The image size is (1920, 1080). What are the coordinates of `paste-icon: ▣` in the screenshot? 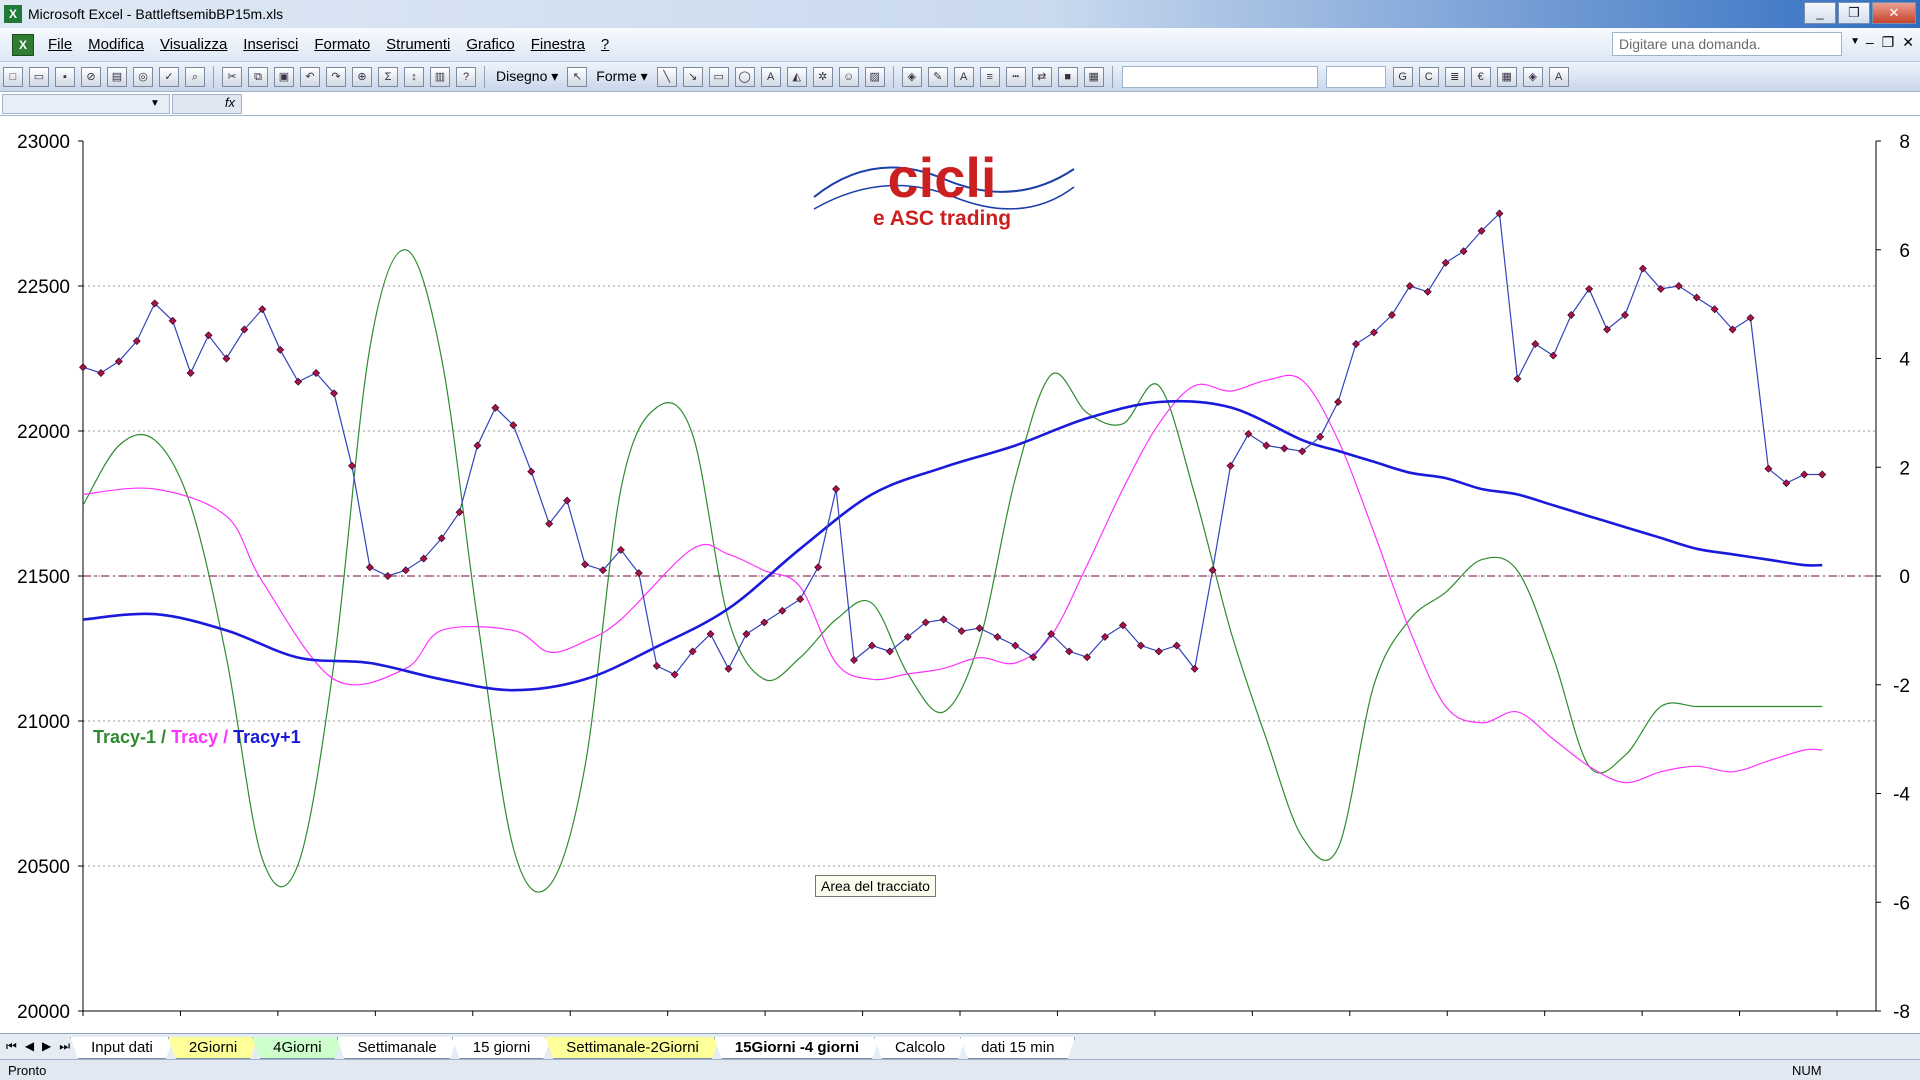 It's located at (284, 76).